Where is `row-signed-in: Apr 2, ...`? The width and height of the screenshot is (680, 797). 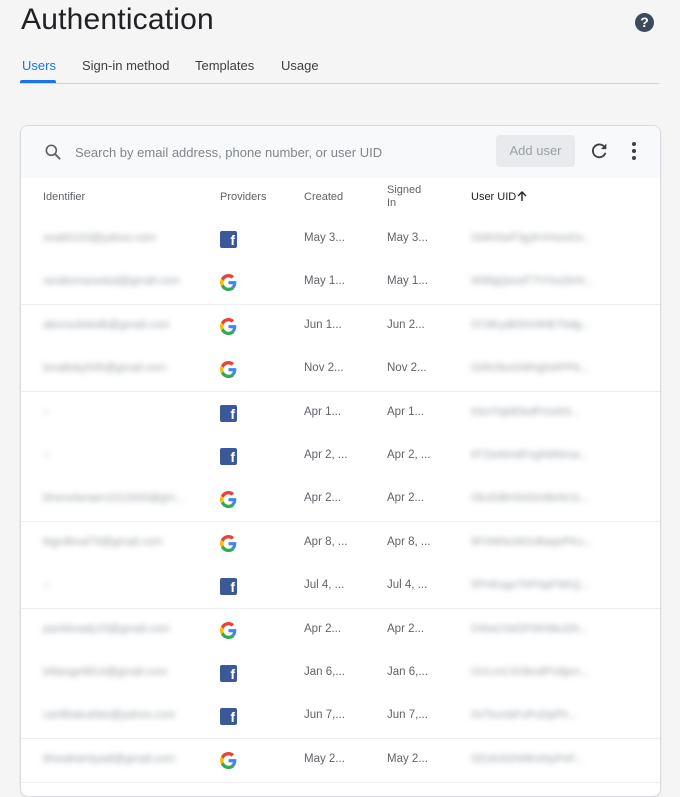
row-signed-in: Apr 2, ... is located at coordinates (409, 455).